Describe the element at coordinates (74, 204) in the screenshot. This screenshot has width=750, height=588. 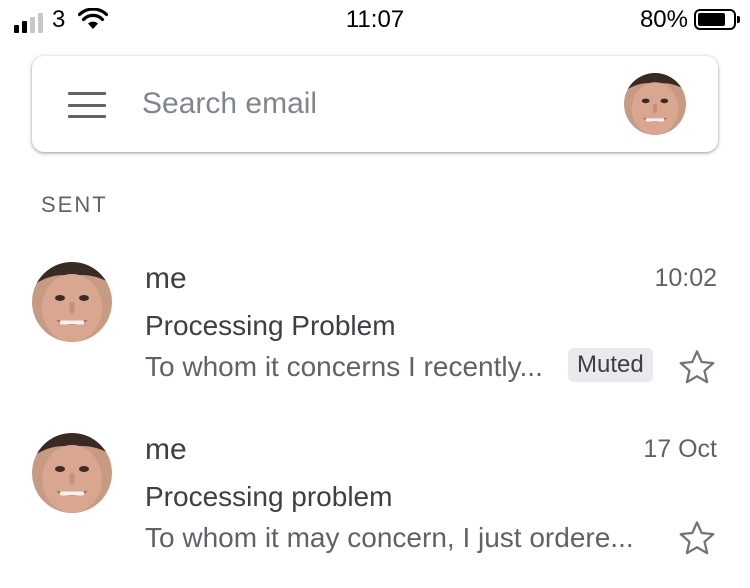
I see `section-label: SENT` at that location.